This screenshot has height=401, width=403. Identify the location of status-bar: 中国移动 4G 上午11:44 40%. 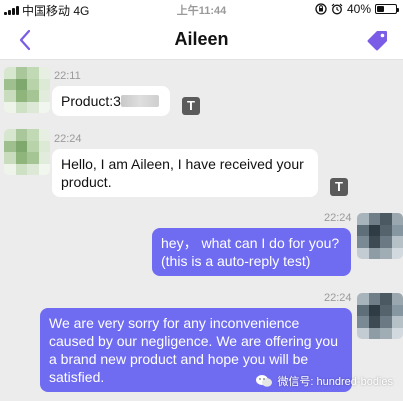
(201, 10).